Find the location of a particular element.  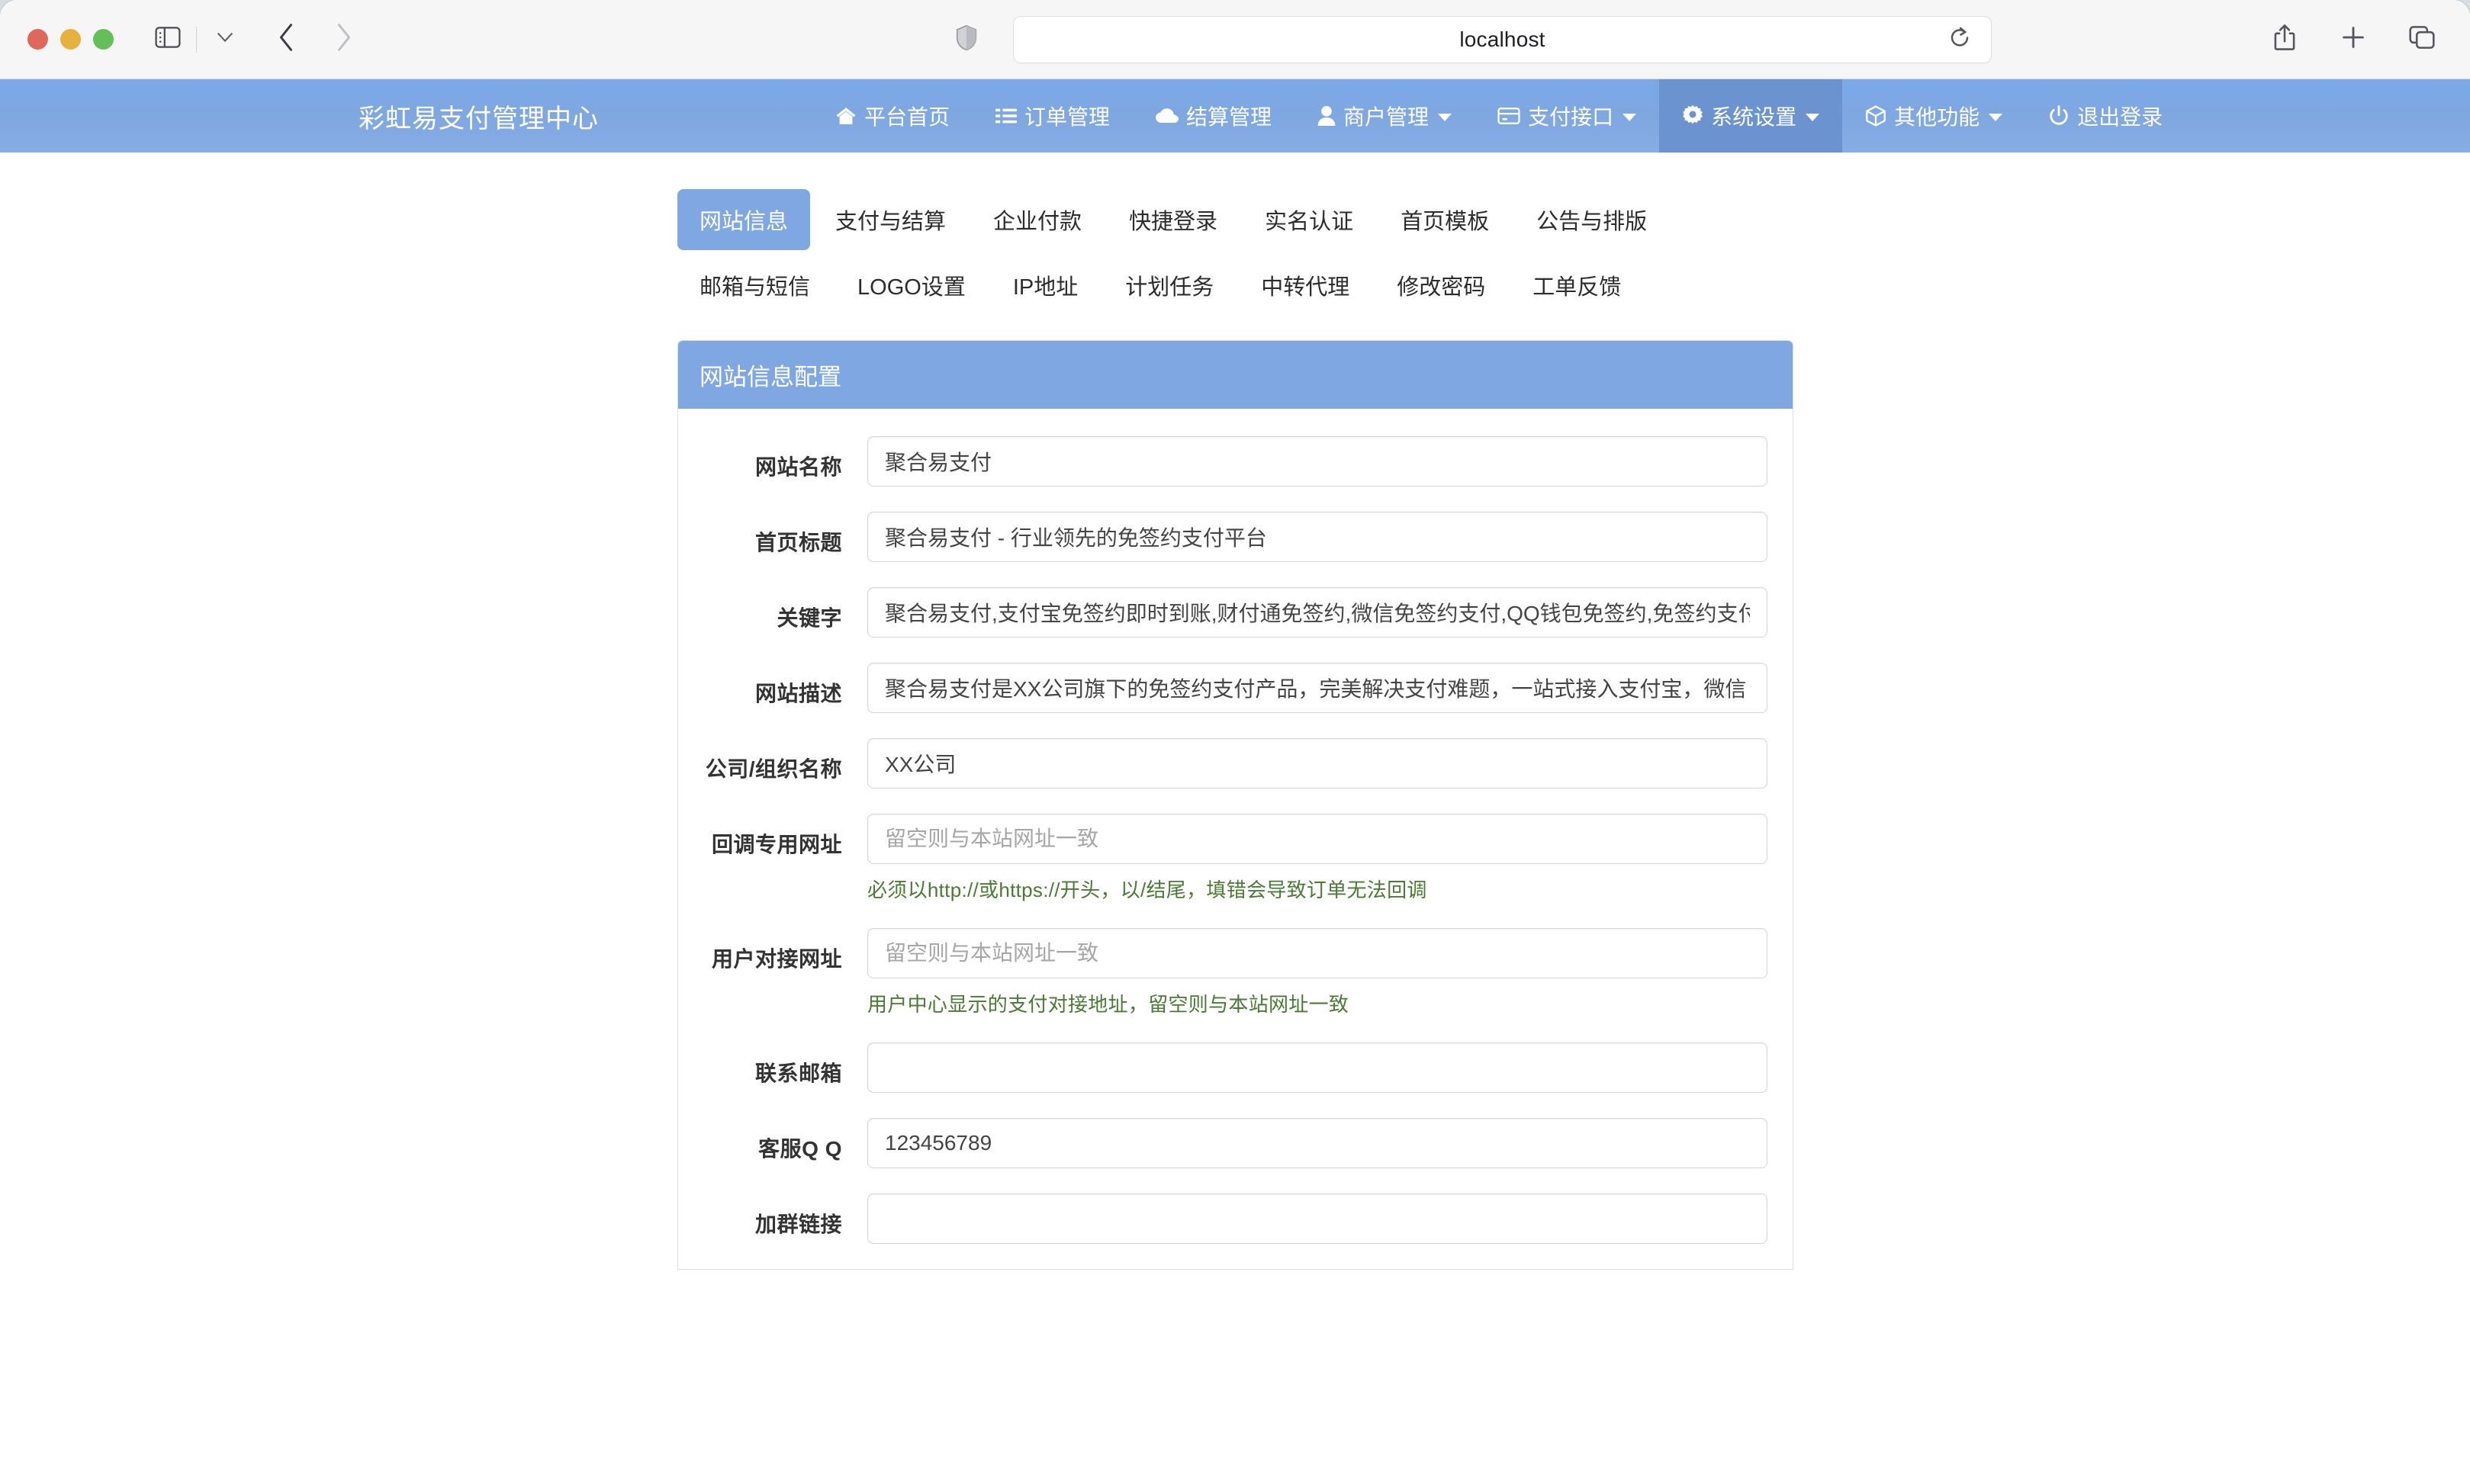

field-label: 回调专用网址 is located at coordinates (776, 845).